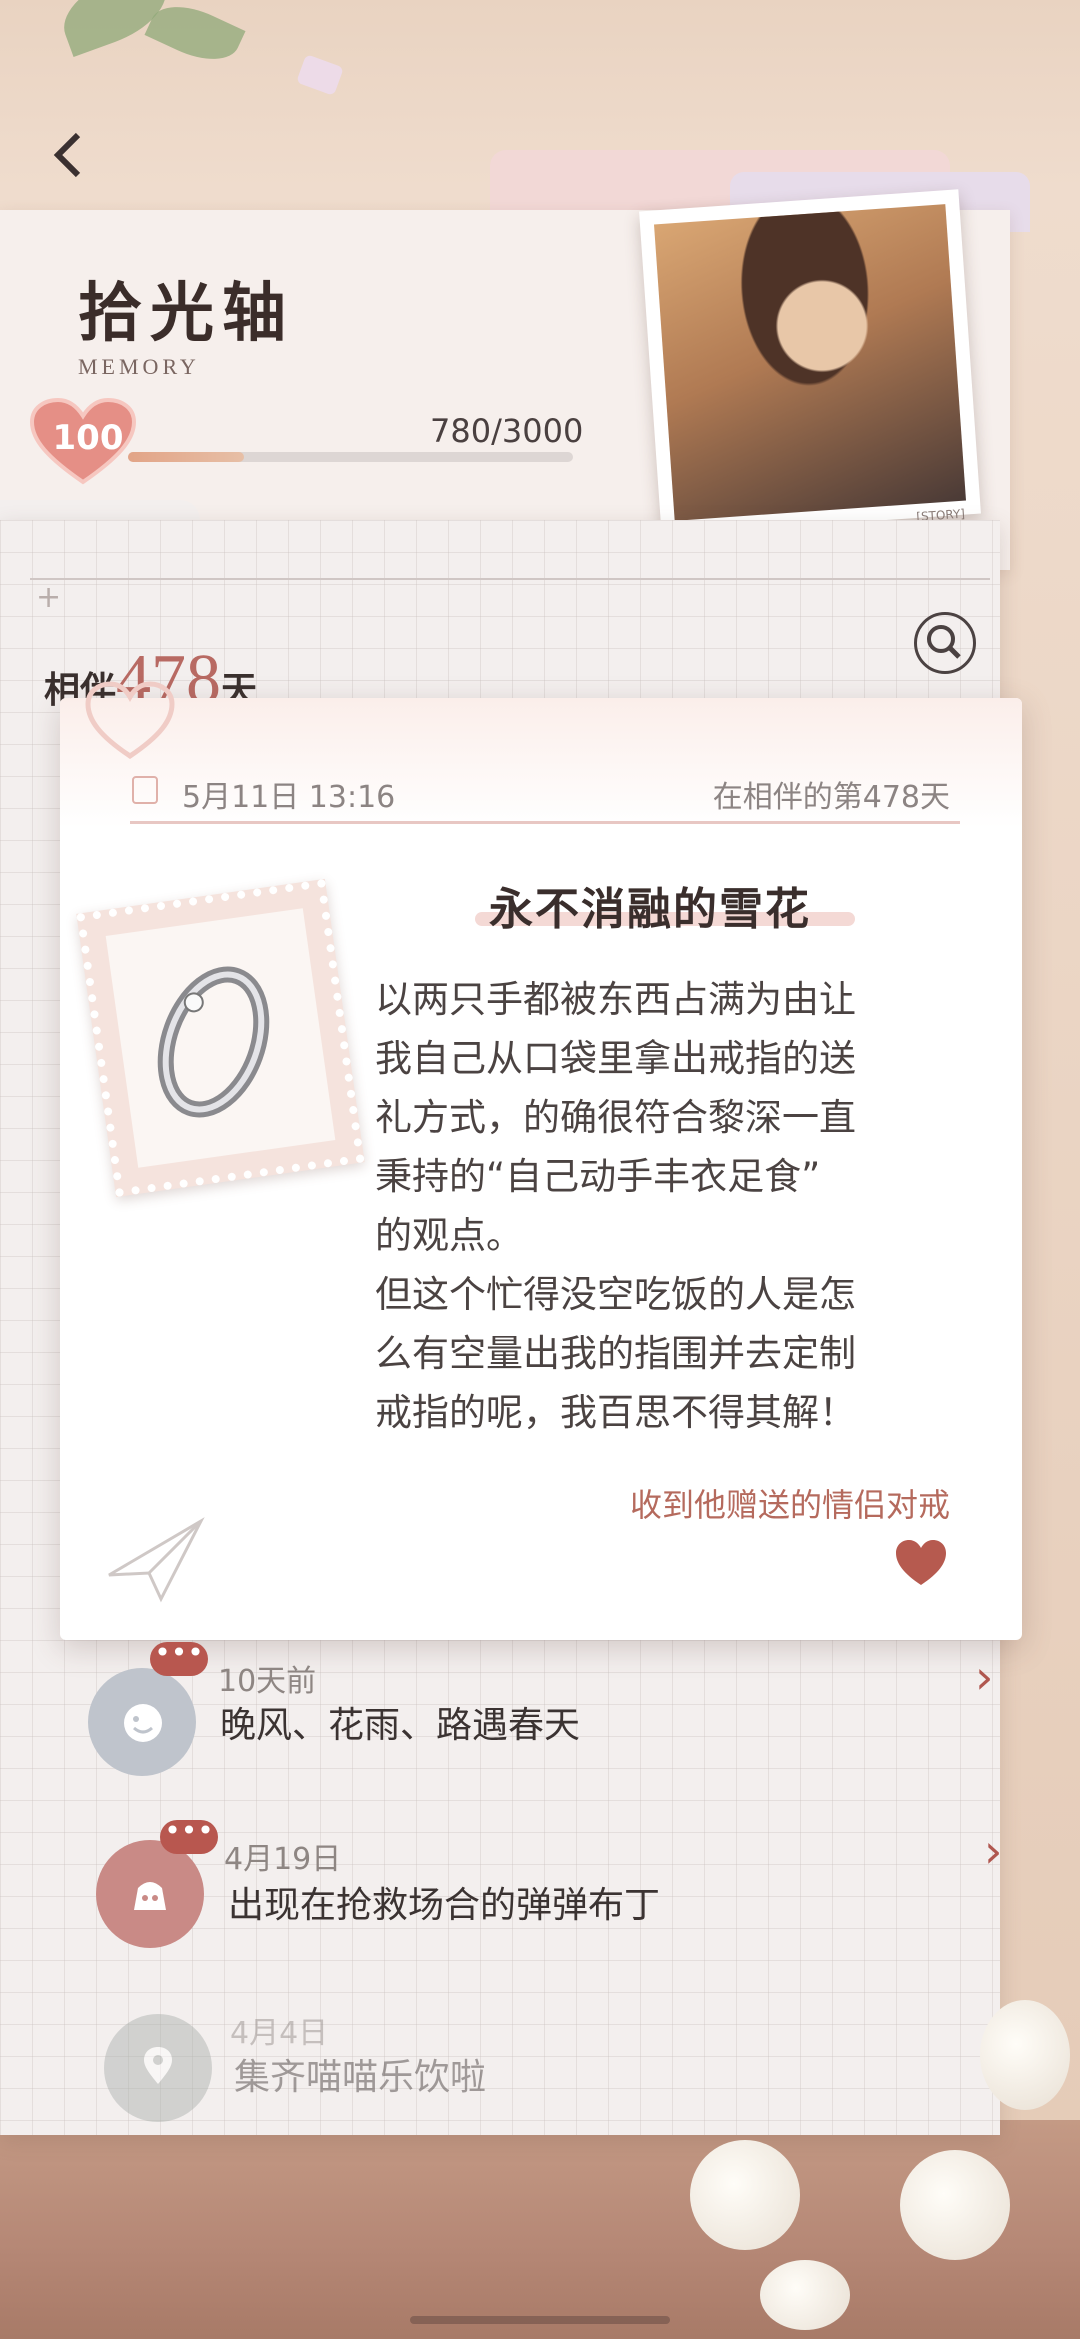 The image size is (1080, 2339). I want to click on search-icon, so click(944, 642).